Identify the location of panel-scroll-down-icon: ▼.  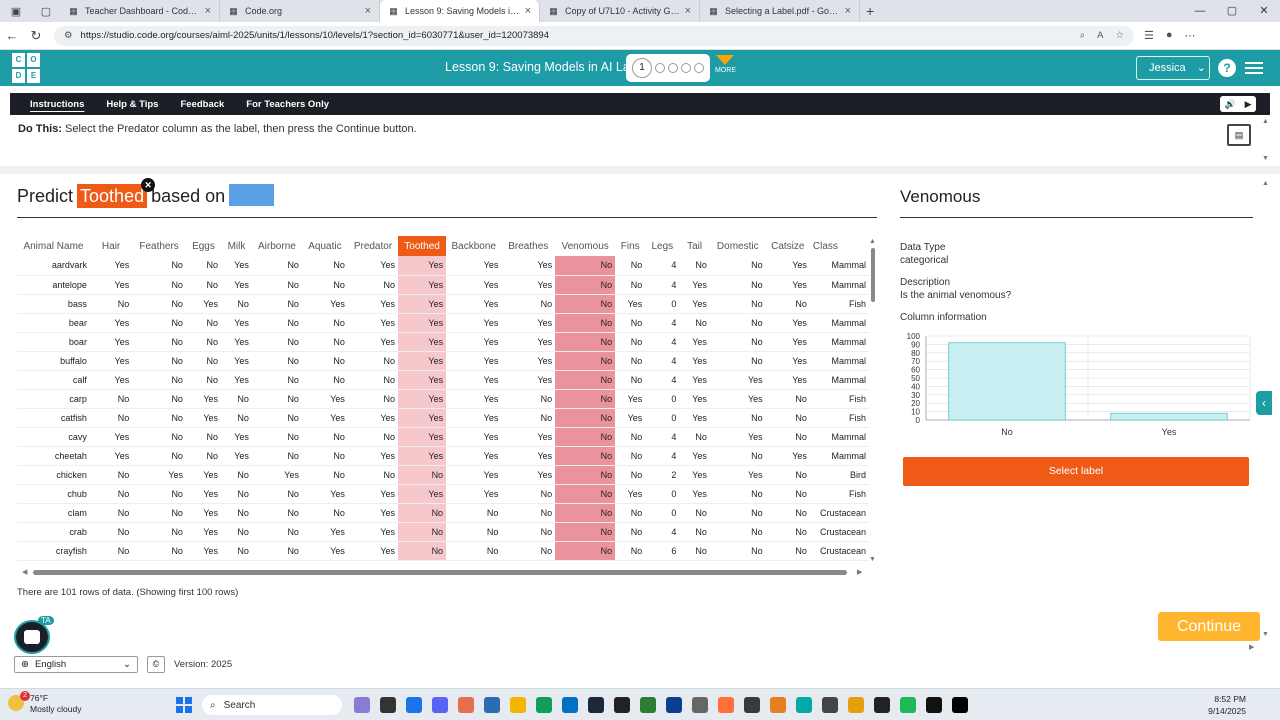
(1265, 634).